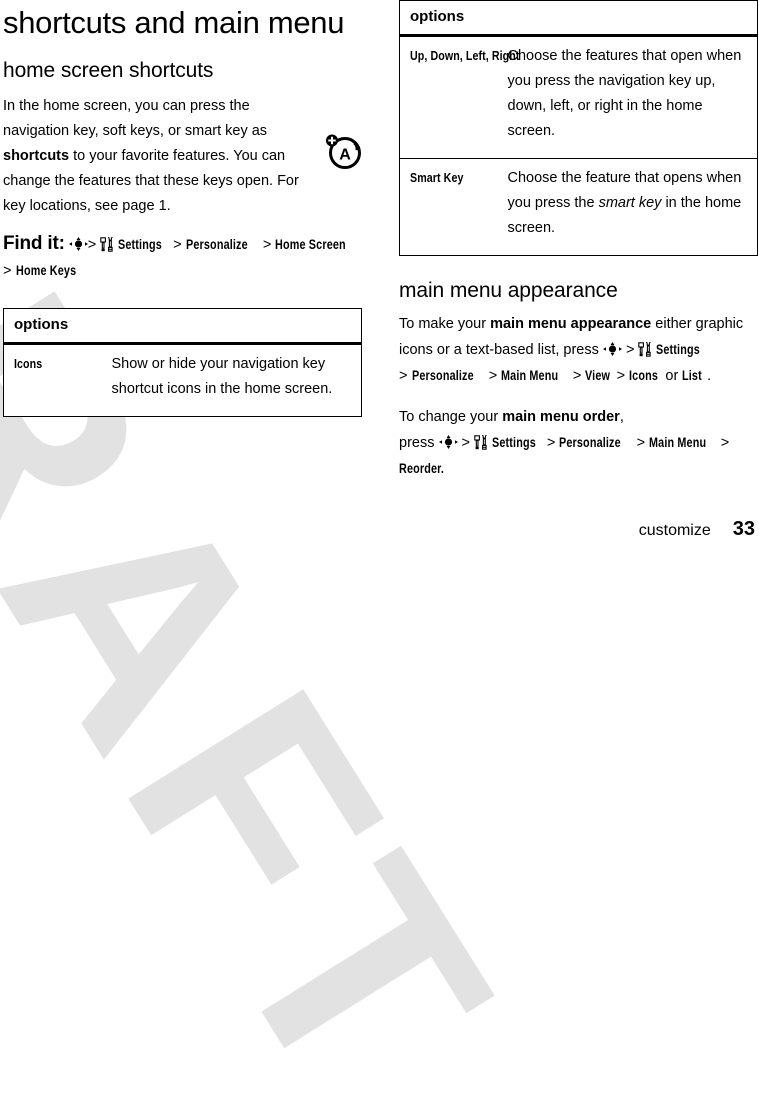 The height and width of the screenshot is (1094, 759). I want to click on mma-conjunction: or, so click(672, 376).